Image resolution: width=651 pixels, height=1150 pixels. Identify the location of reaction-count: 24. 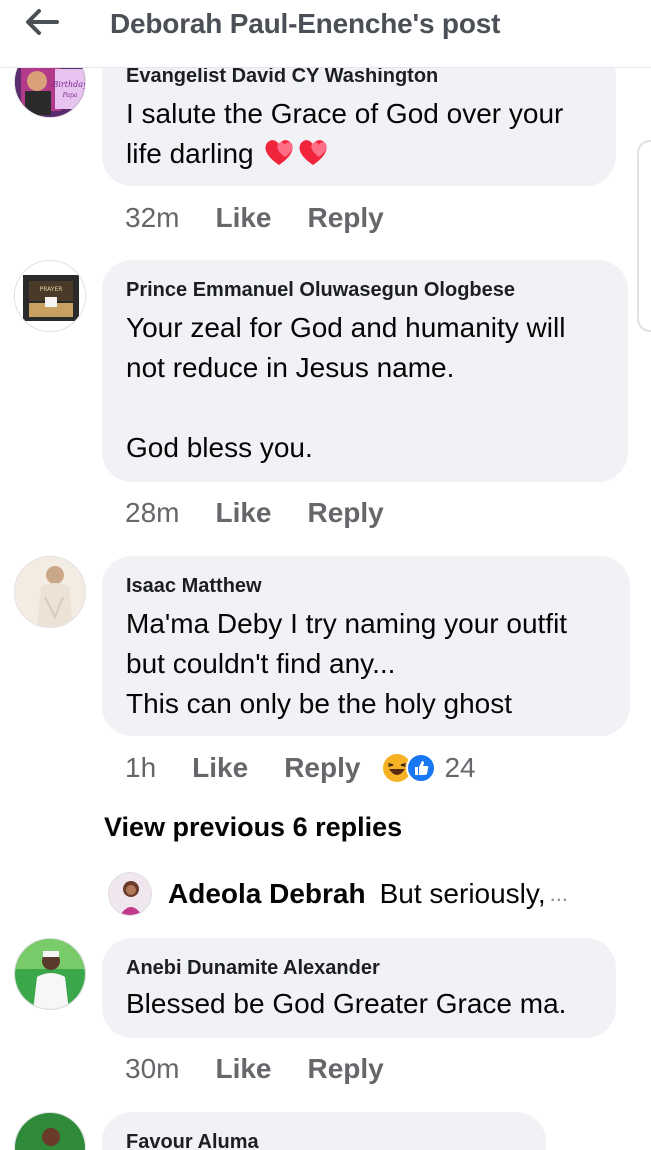
(460, 767).